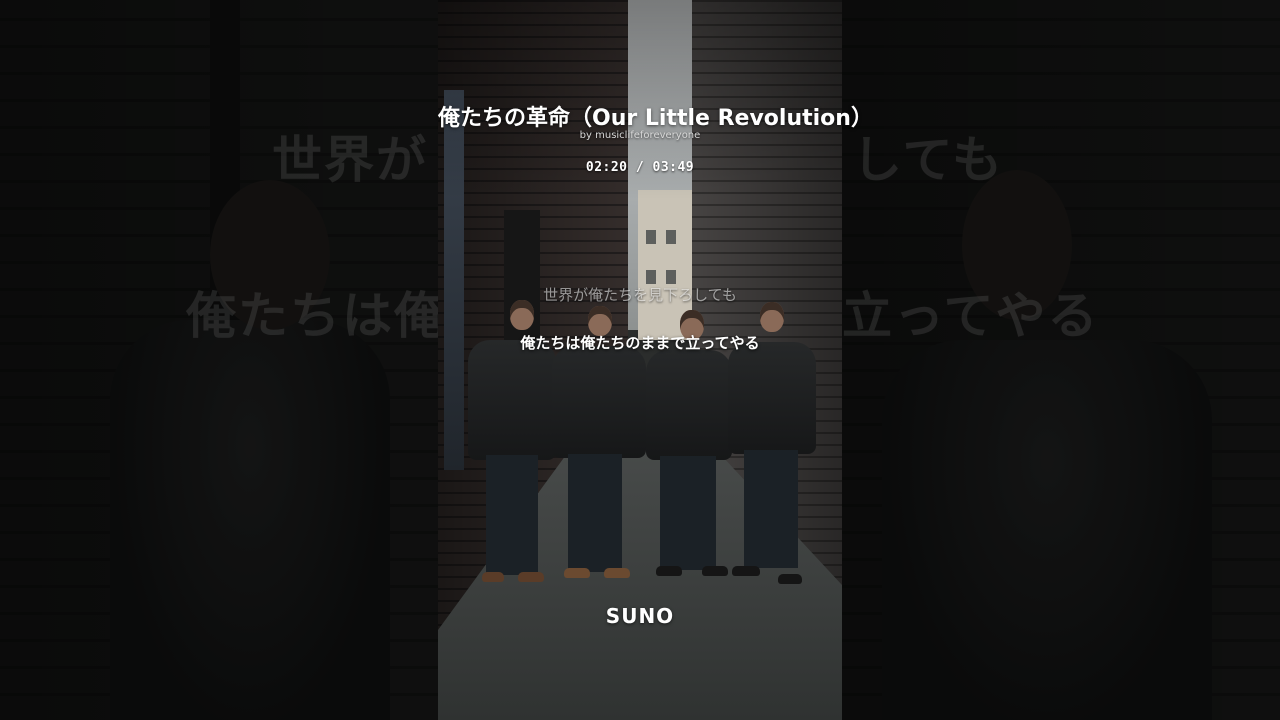 Image resolution: width=1280 pixels, height=720 pixels. I want to click on band-member-head, so click(772, 317).